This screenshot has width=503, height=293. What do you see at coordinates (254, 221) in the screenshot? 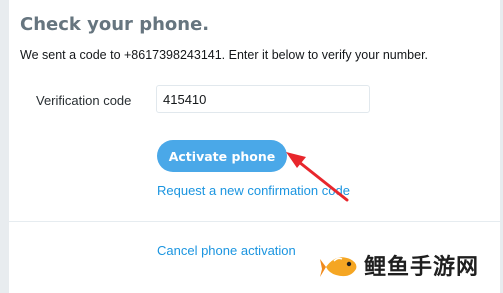
I see `section-divider` at bounding box center [254, 221].